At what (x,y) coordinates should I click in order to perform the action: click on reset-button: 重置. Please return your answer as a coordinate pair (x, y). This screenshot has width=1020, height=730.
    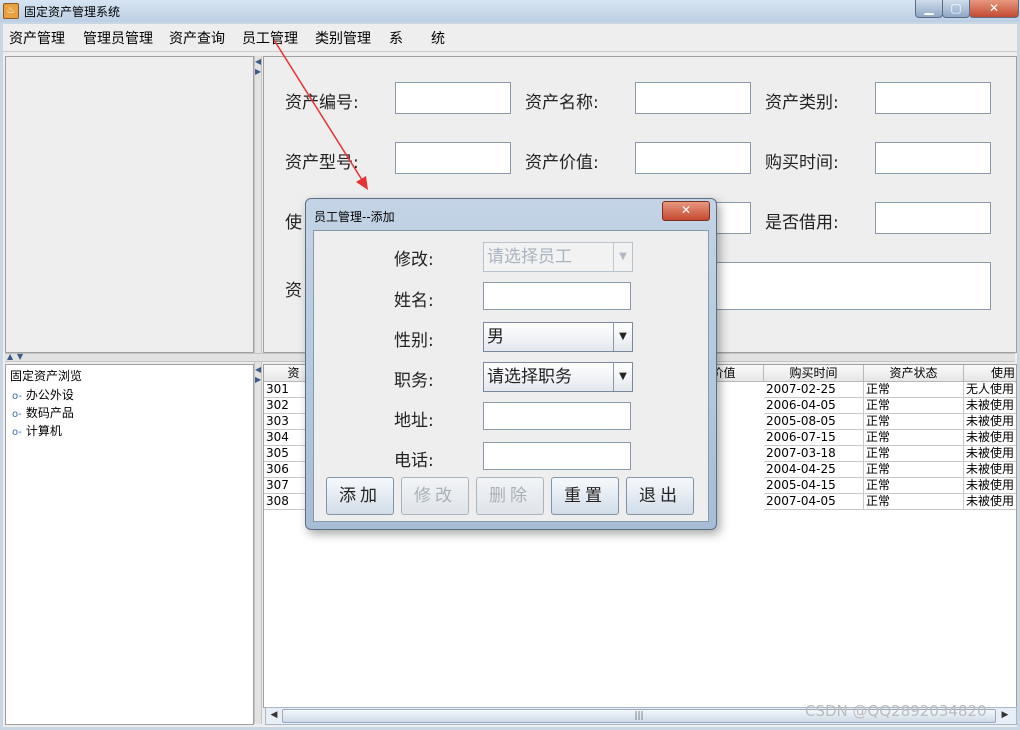
    Looking at the image, I should click on (585, 496).